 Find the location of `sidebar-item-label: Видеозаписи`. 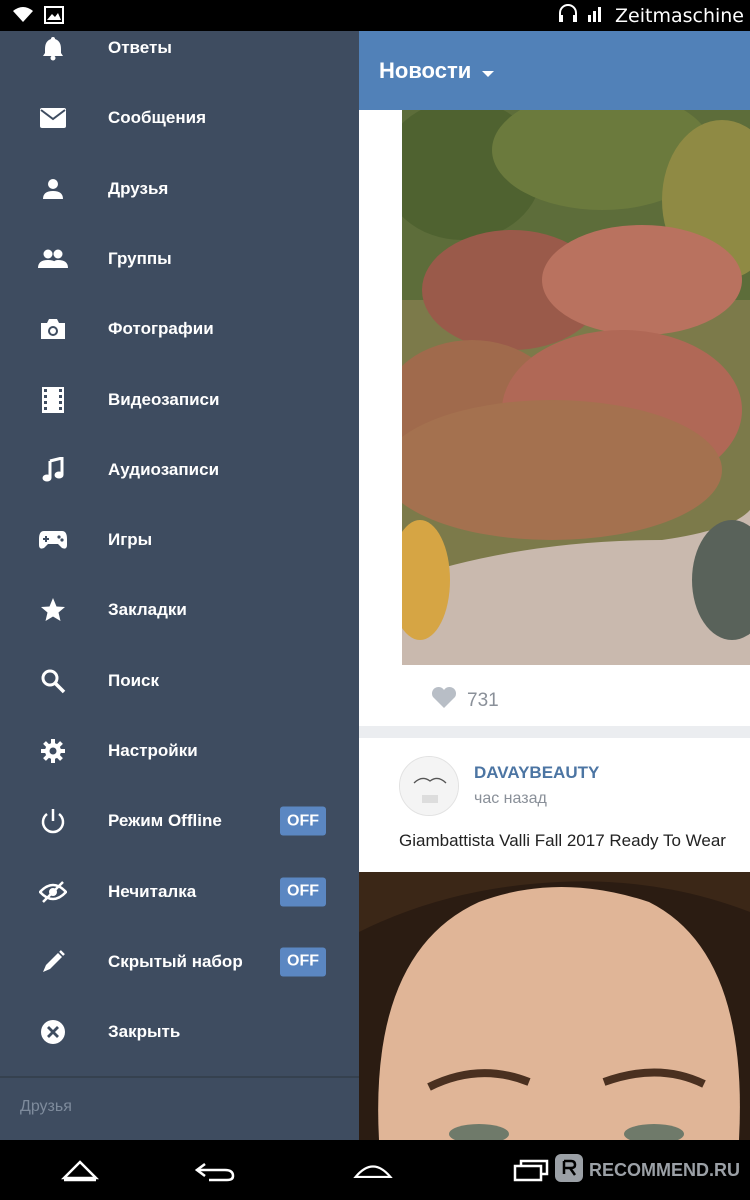

sidebar-item-label: Видеозаписи is located at coordinates (164, 399).